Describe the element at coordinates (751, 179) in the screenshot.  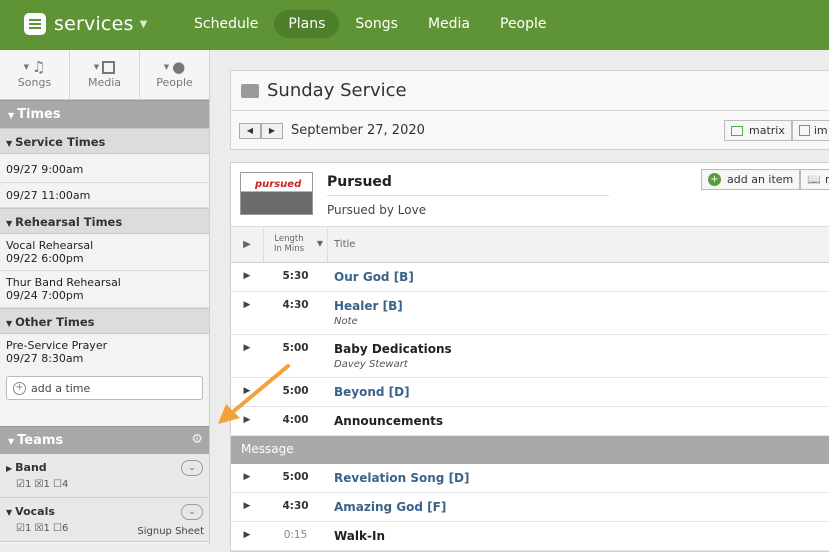
I see `add-item-button: + add an item` at that location.